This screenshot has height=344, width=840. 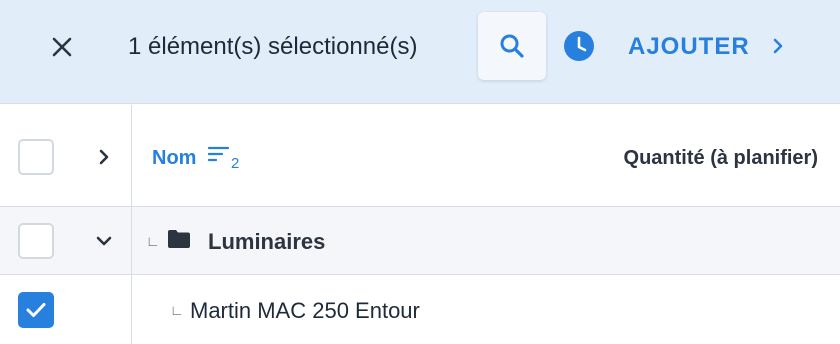 What do you see at coordinates (36, 241) in the screenshot?
I see `group-checkbox` at bounding box center [36, 241].